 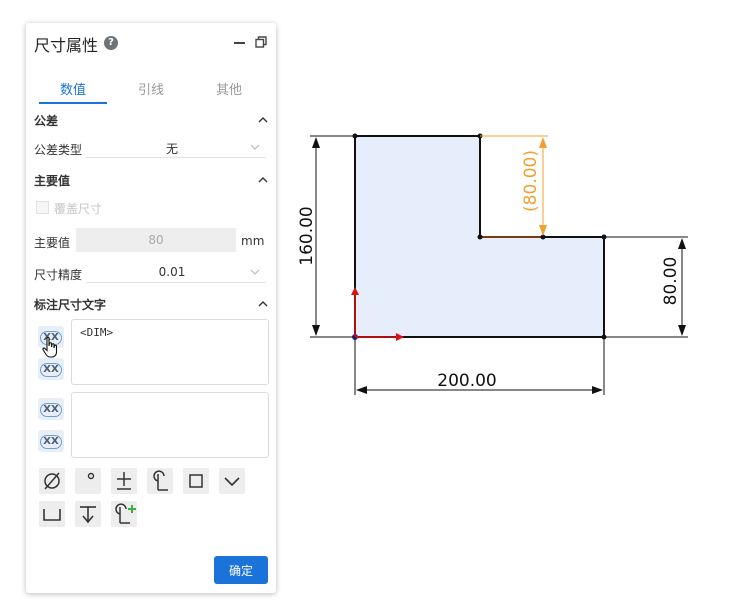 What do you see at coordinates (514, 185) in the screenshot?
I see `dimension-reference: (80.00)` at bounding box center [514, 185].